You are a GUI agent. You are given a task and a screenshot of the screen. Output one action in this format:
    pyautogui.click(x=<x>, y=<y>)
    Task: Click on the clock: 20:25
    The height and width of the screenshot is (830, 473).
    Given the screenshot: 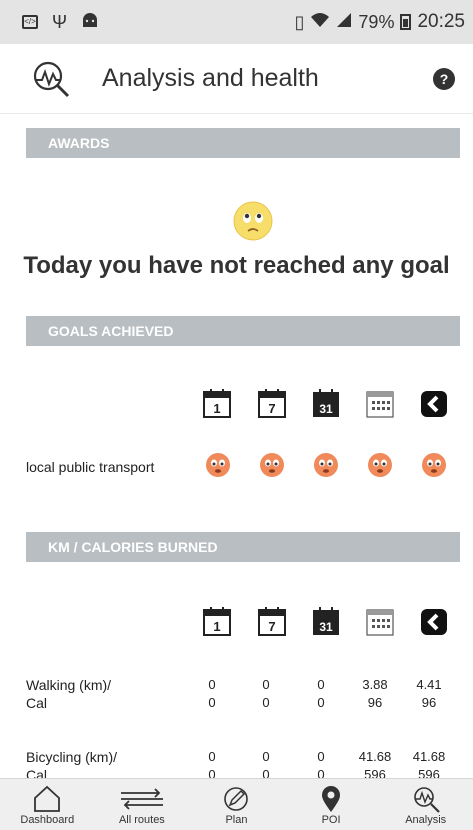 What is the action you would take?
    pyautogui.click(x=441, y=21)
    